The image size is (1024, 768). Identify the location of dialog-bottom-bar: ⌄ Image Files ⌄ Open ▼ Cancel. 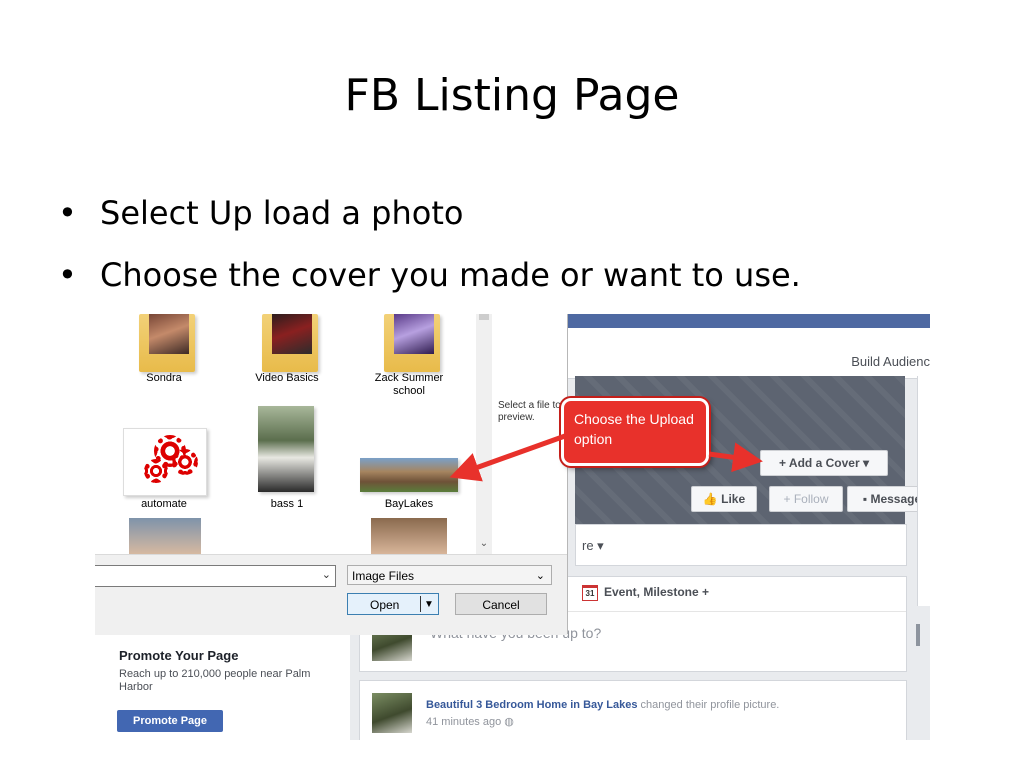
(331, 594).